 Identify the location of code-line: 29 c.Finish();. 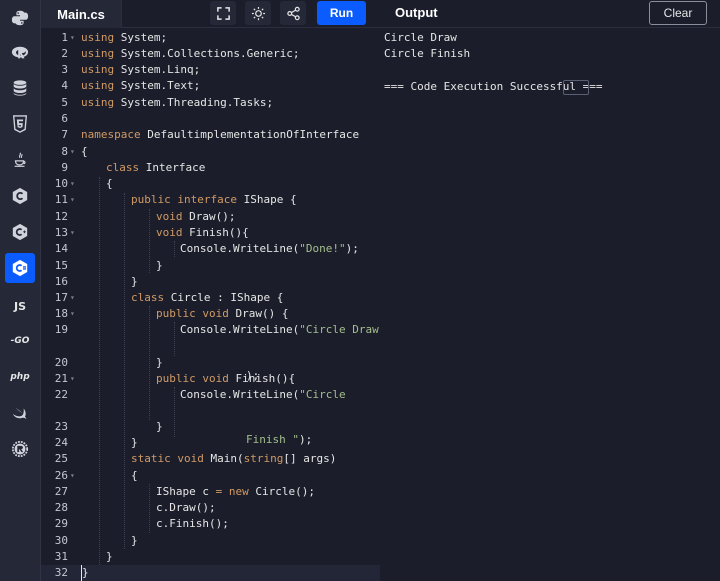
(141, 523).